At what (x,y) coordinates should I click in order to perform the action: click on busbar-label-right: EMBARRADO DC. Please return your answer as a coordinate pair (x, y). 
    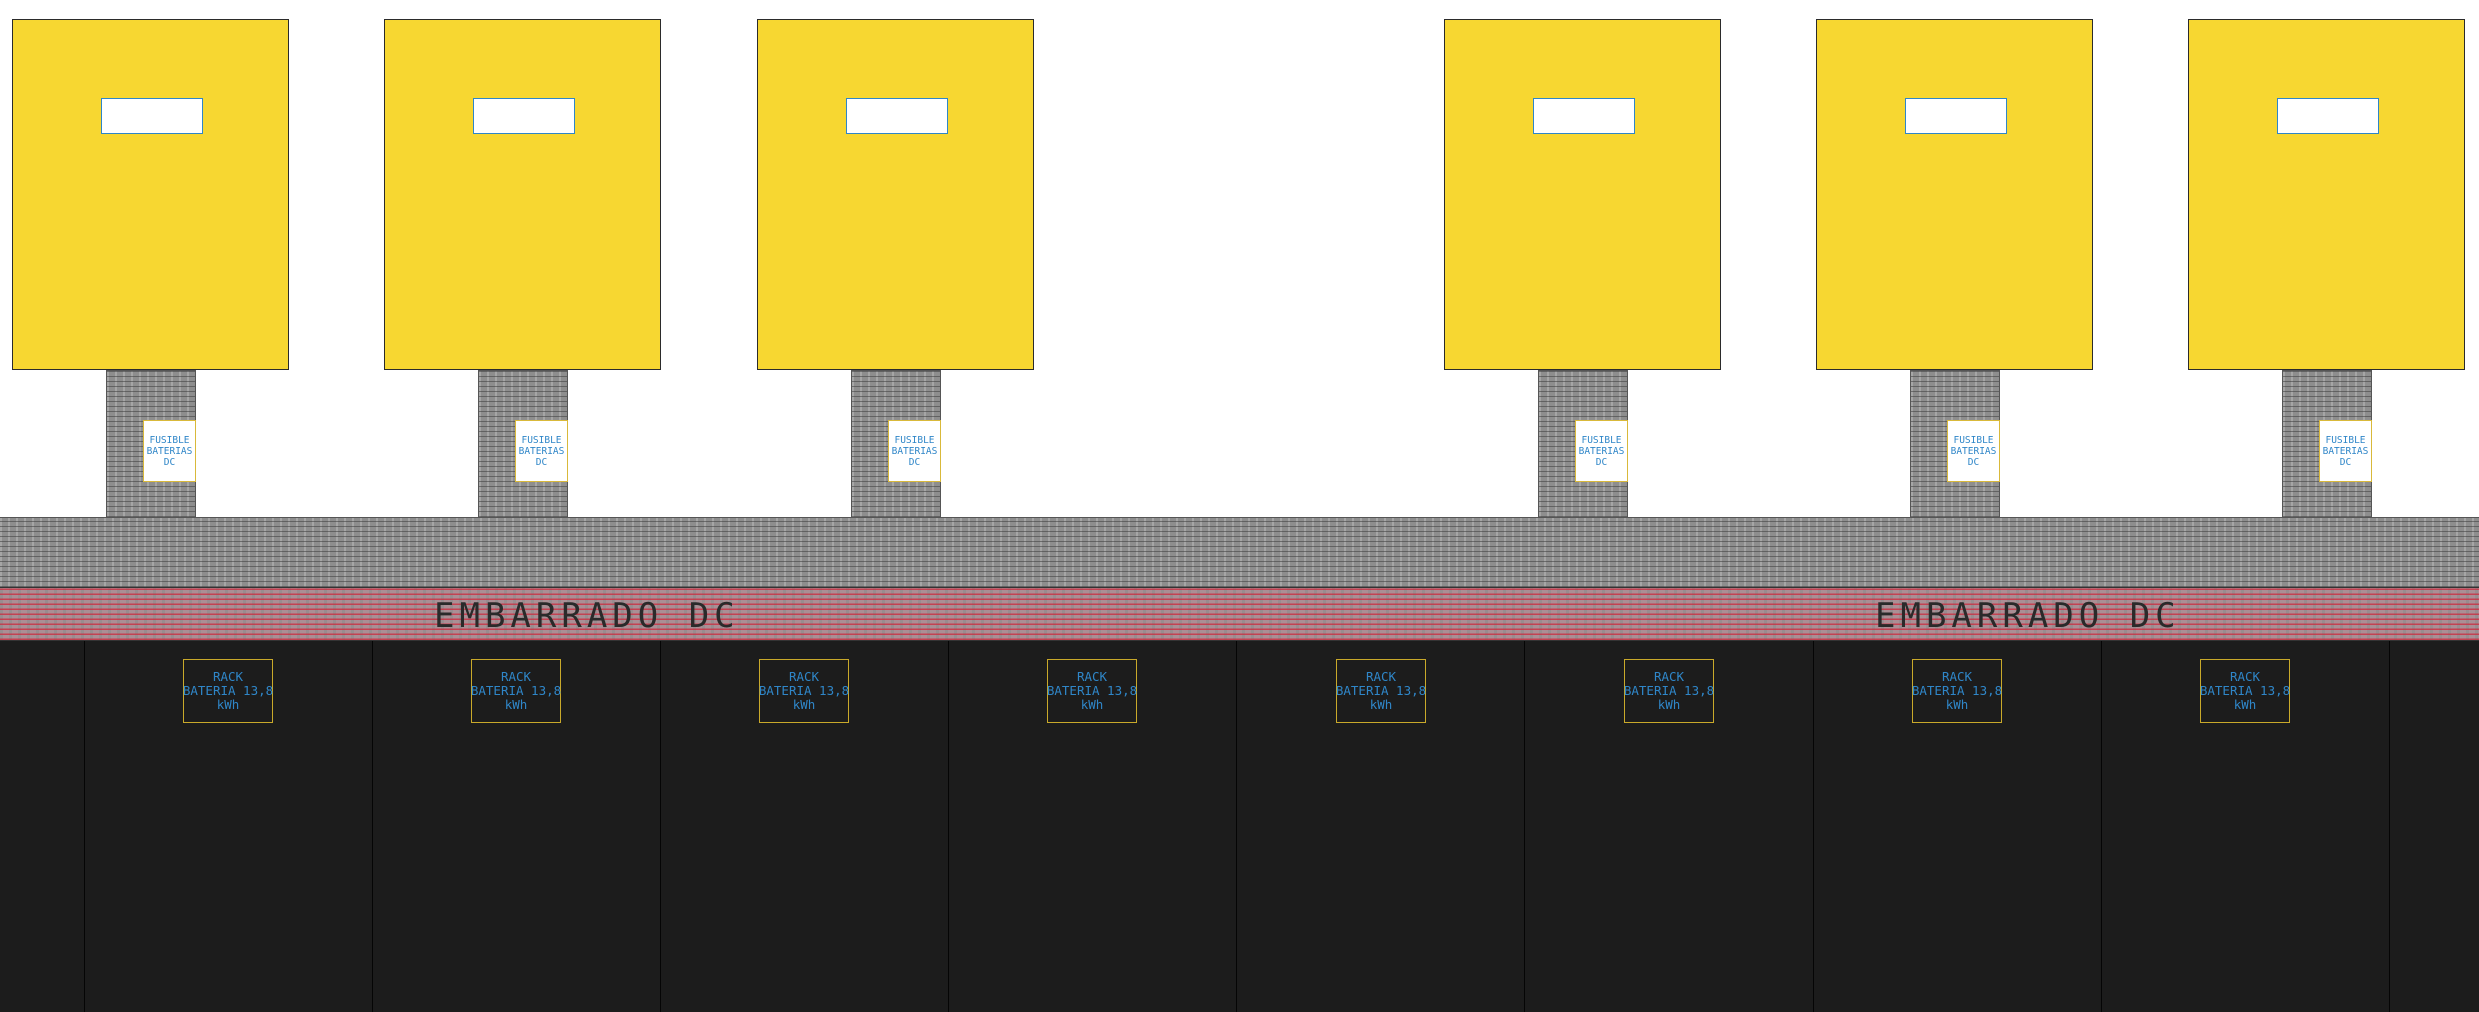
    Looking at the image, I should click on (2028, 616).